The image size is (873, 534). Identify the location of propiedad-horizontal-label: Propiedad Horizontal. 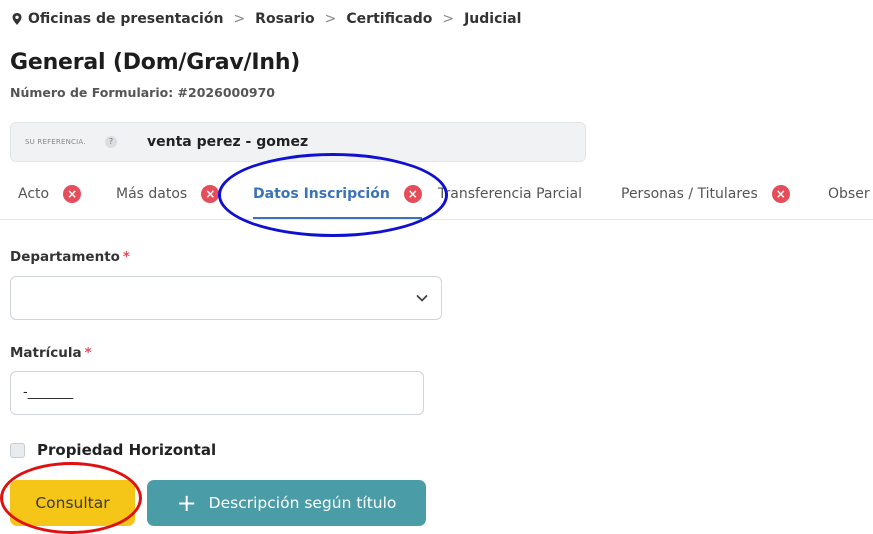
(127, 450).